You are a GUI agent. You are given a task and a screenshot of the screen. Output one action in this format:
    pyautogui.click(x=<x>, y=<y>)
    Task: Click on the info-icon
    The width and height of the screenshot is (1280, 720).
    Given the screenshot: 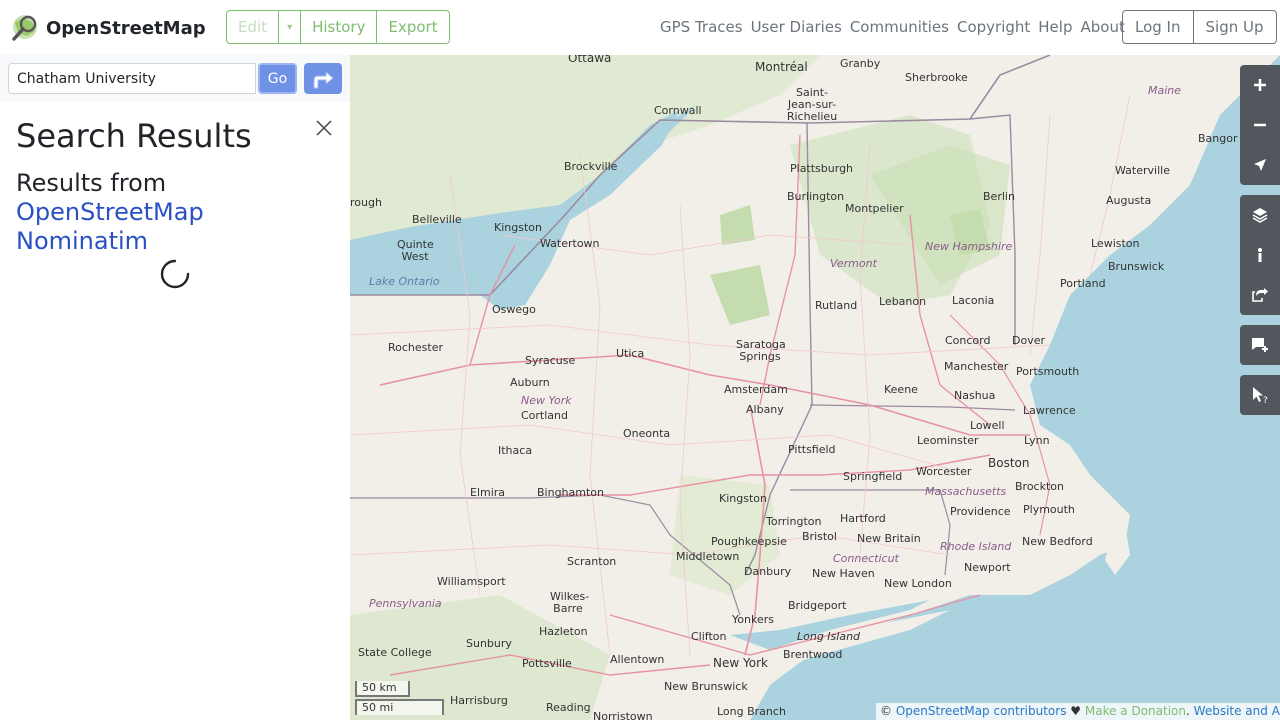 What is the action you would take?
    pyautogui.click(x=1260, y=255)
    